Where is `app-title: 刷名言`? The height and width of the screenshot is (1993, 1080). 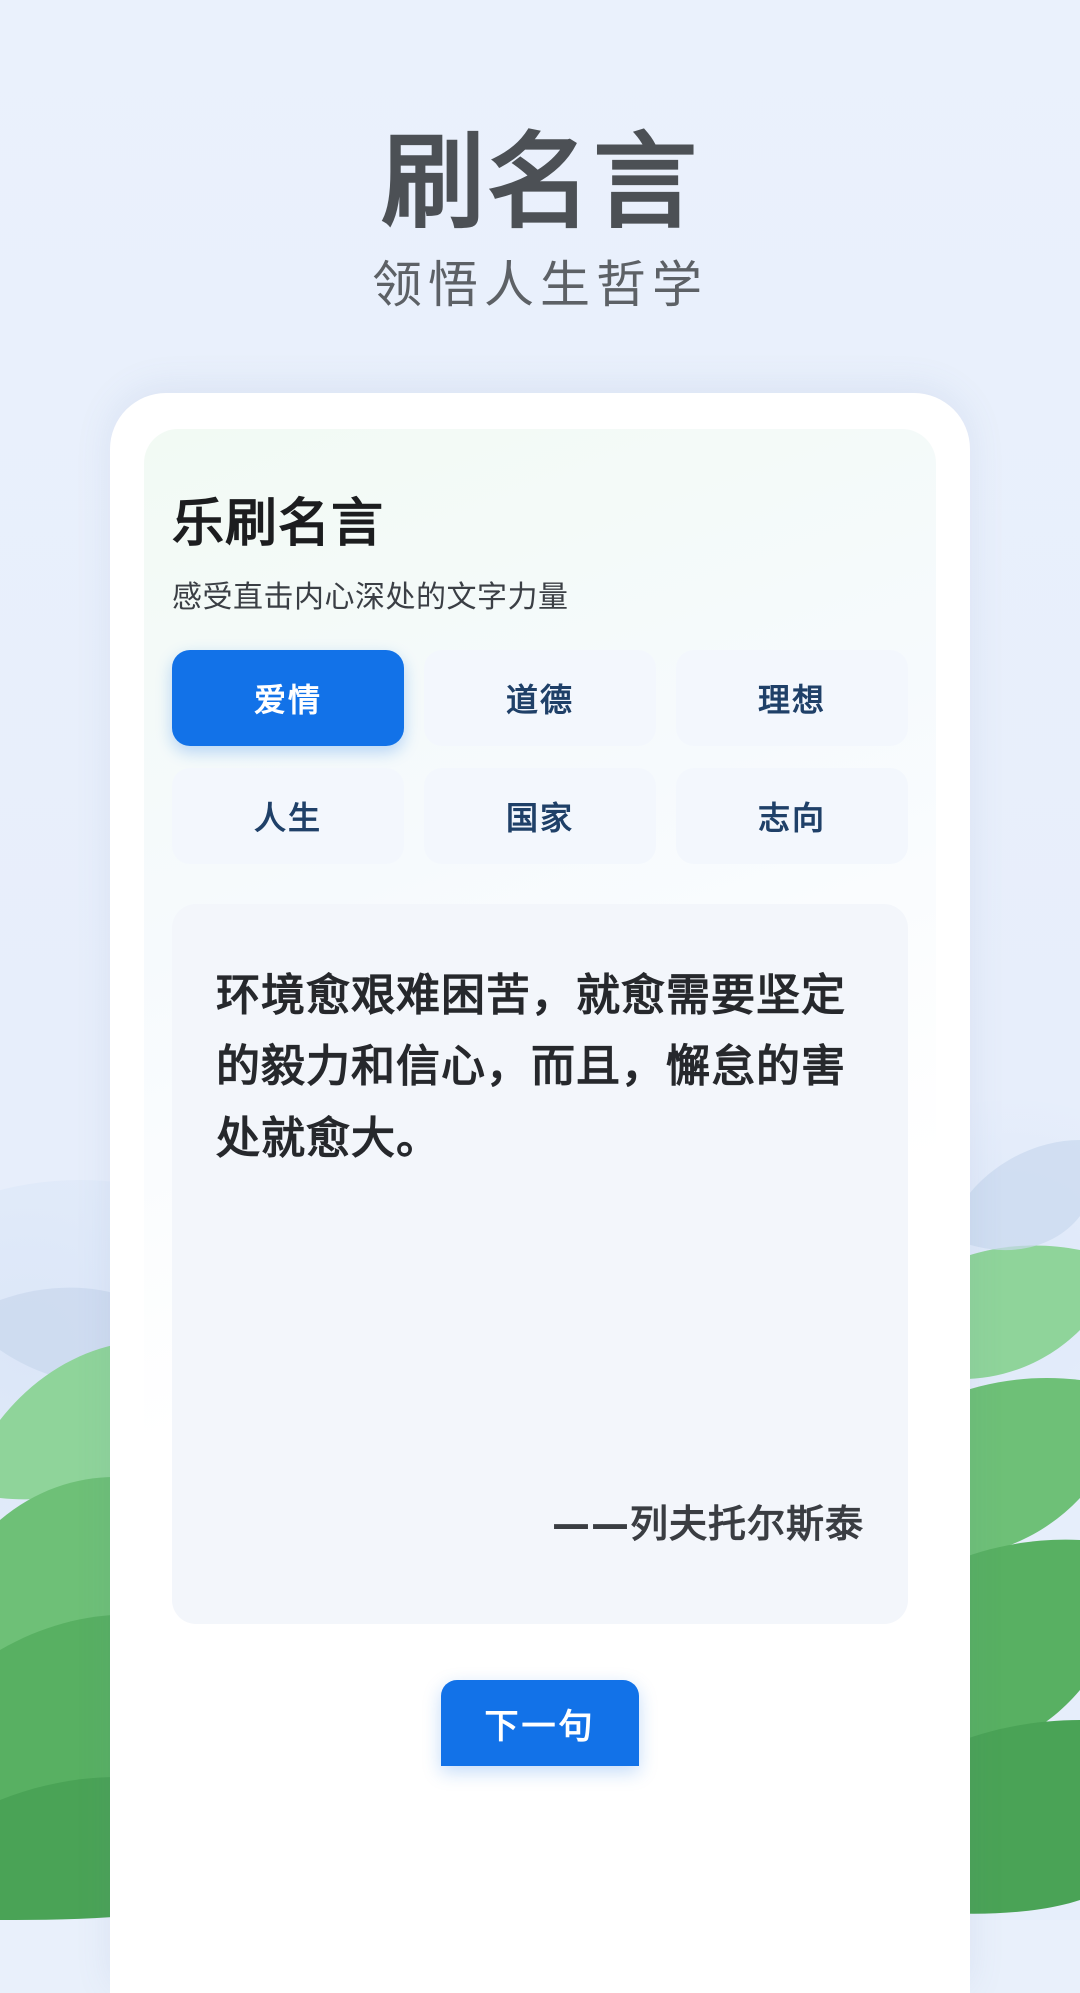
app-title: 刷名言 is located at coordinates (539, 182).